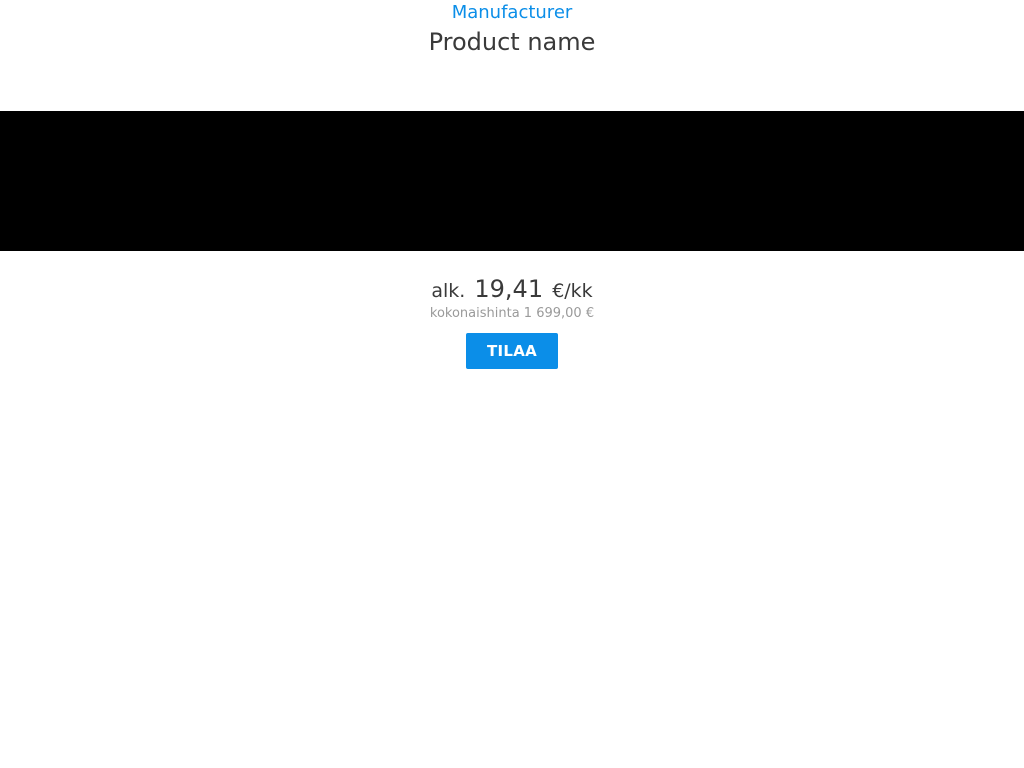 This screenshot has width=1024, height=768. Describe the element at coordinates (512, 351) in the screenshot. I see `order-button: TILAA` at that location.